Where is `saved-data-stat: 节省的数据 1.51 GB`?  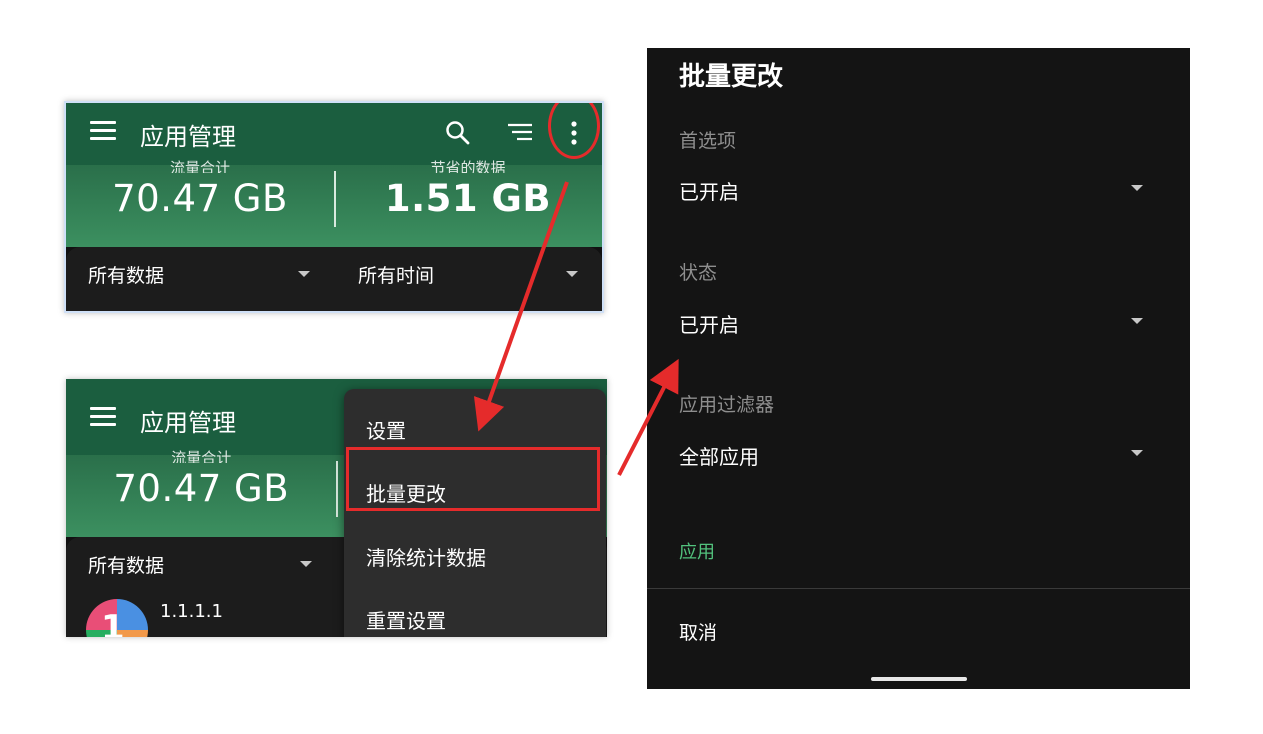
saved-data-stat: 节省的数据 1.51 GB is located at coordinates (468, 203).